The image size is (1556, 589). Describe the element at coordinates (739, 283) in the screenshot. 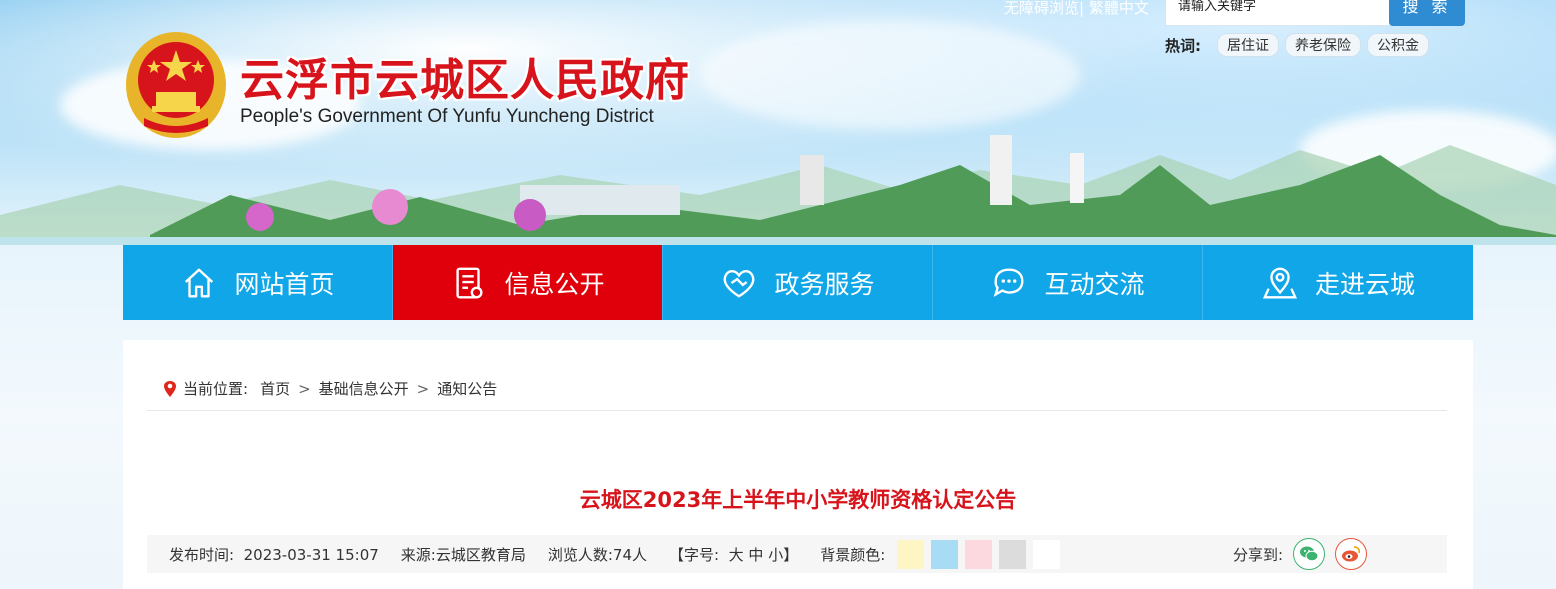

I see `handshake-icon` at that location.